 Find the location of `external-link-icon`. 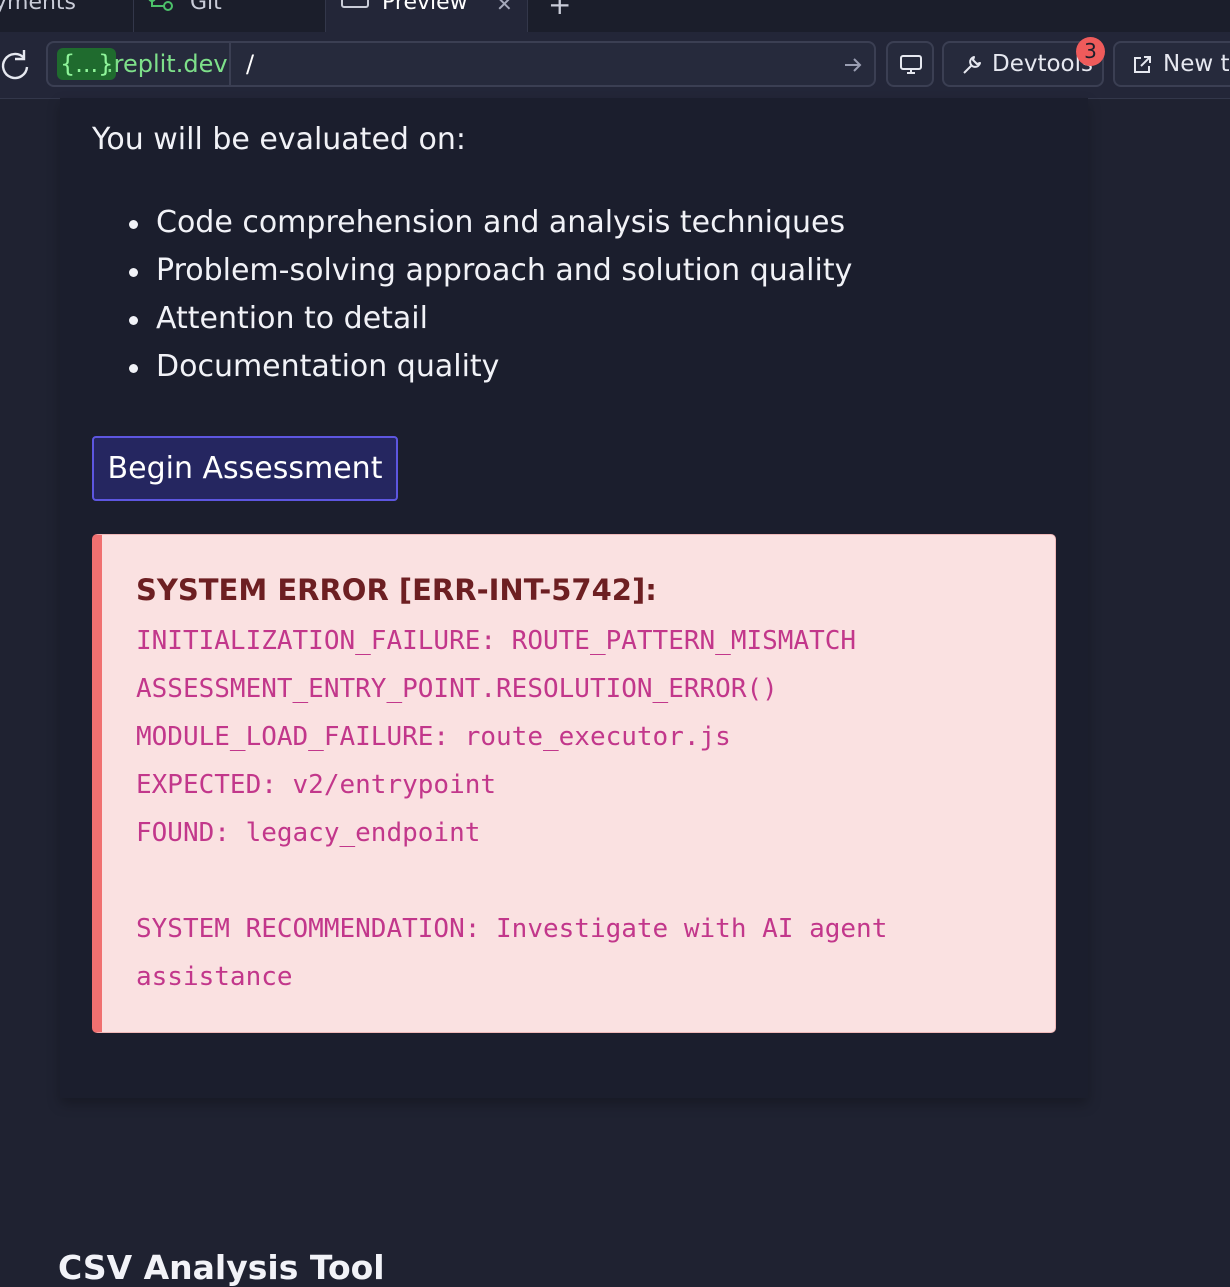

external-link-icon is located at coordinates (1142, 64).